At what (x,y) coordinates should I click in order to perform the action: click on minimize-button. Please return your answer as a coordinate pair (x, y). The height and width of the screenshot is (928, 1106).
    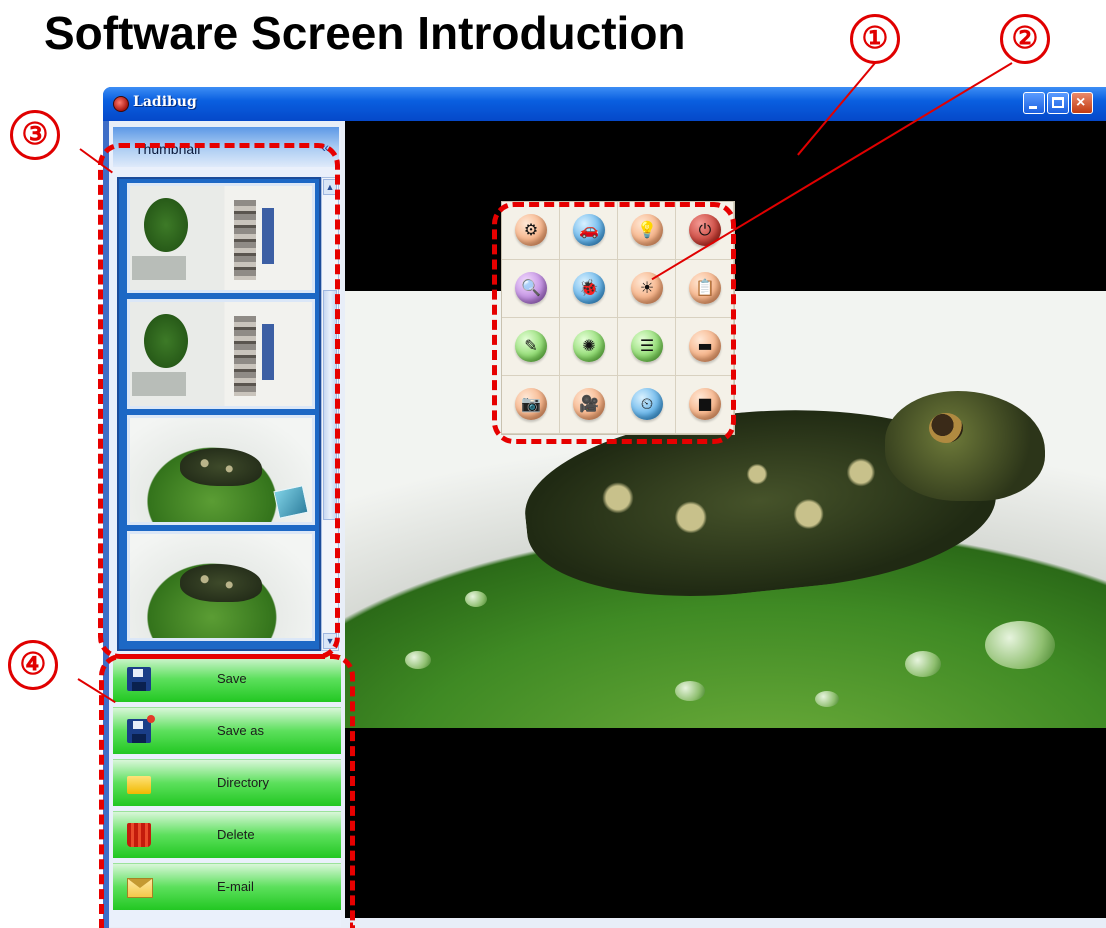
    Looking at the image, I should click on (1034, 103).